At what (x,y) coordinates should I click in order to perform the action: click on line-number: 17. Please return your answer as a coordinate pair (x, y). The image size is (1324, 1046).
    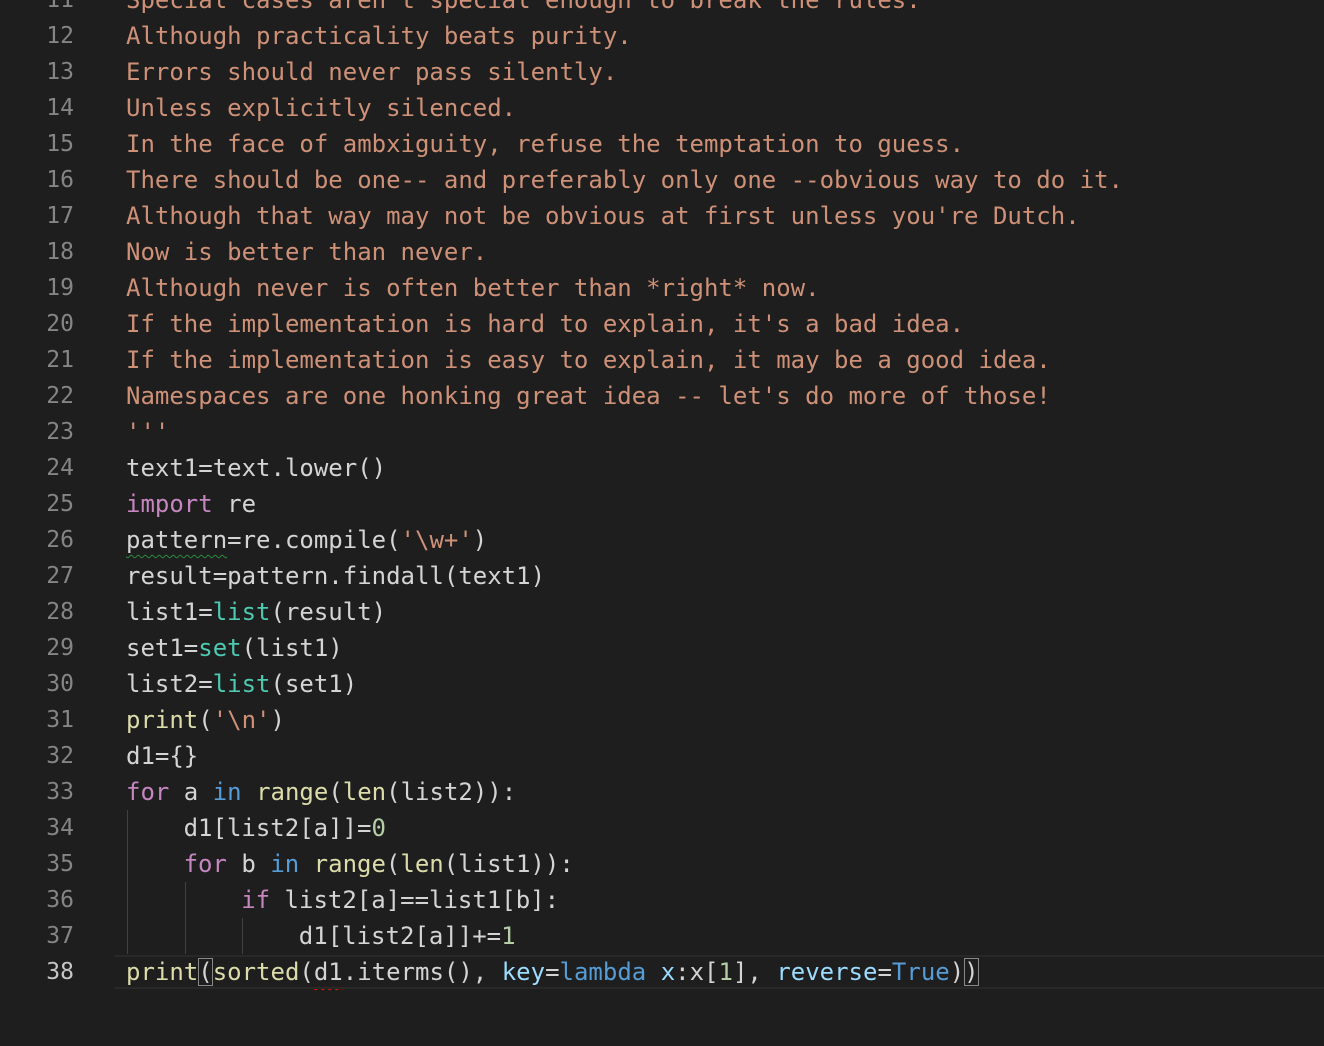
    Looking at the image, I should click on (37, 216).